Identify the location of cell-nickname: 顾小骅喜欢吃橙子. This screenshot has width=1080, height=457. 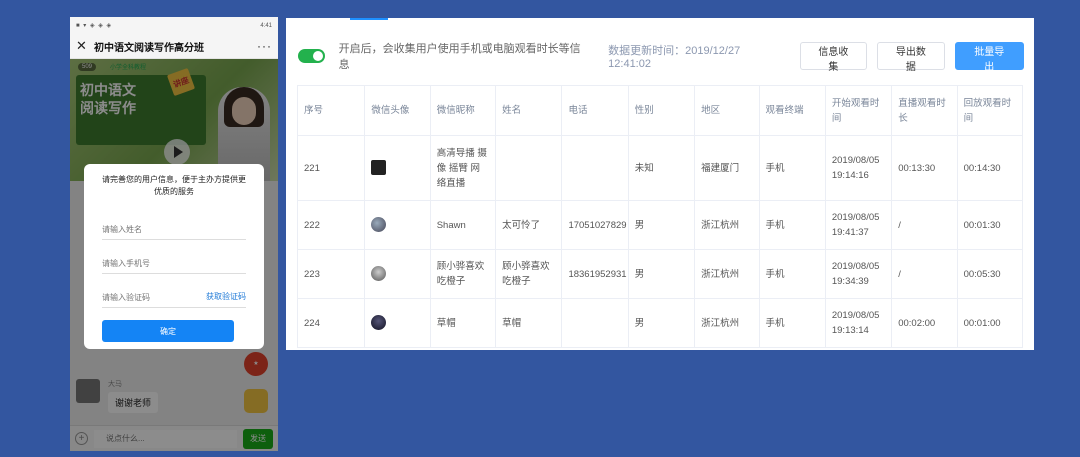
(463, 274).